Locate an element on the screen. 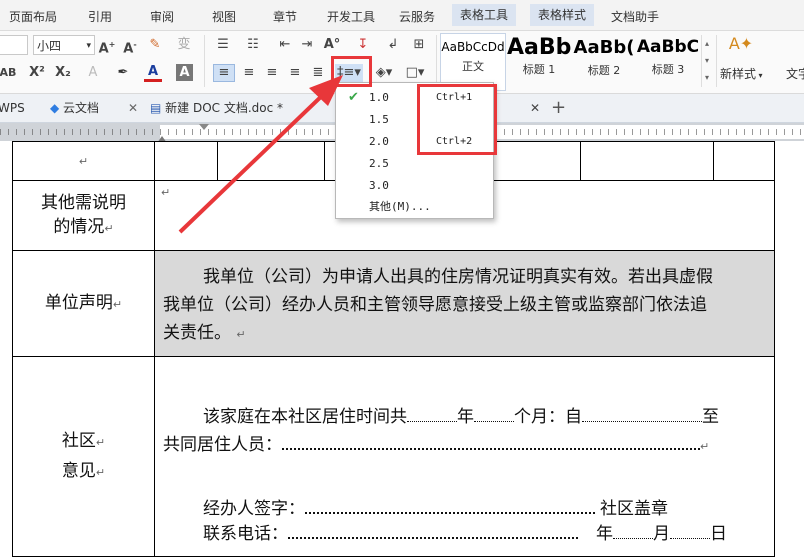  arrow-annotation is located at coordinates (260, 154).